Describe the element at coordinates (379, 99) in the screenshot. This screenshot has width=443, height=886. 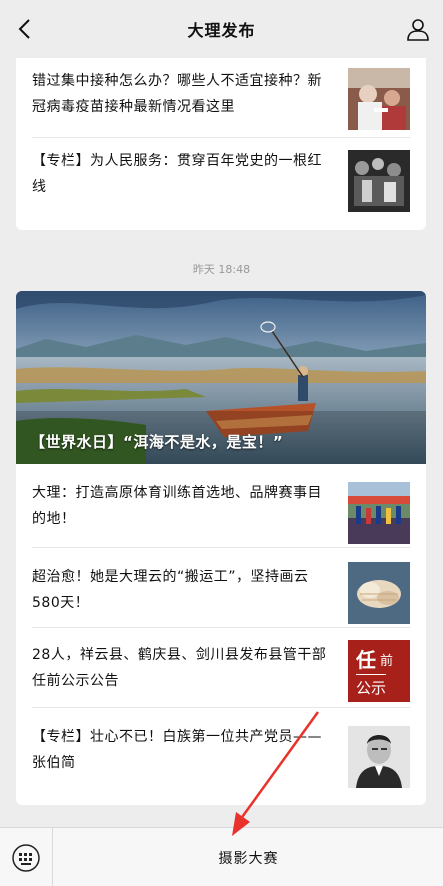
I see `article-thumbnail-vaccine` at that location.